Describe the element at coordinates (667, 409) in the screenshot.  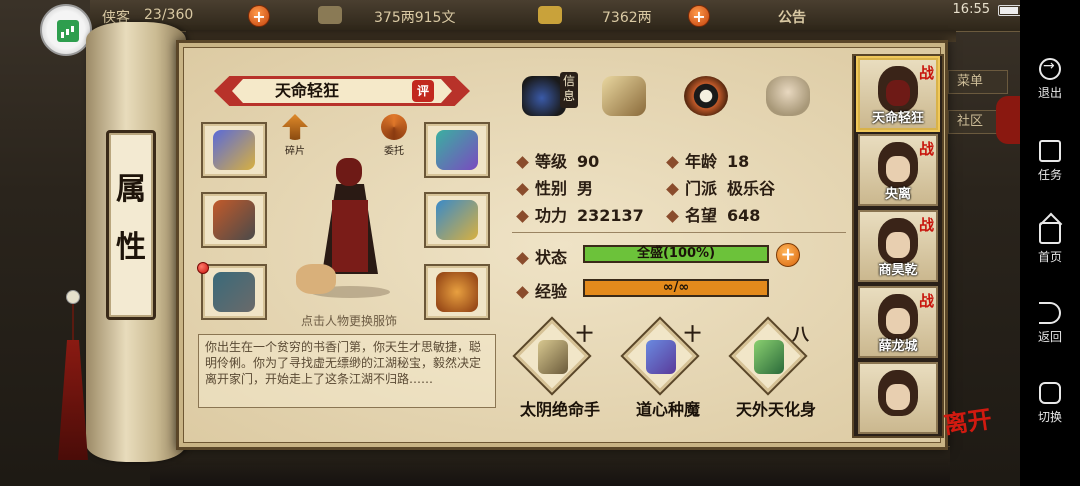
I see `skill-2-name: 道心种魔` at that location.